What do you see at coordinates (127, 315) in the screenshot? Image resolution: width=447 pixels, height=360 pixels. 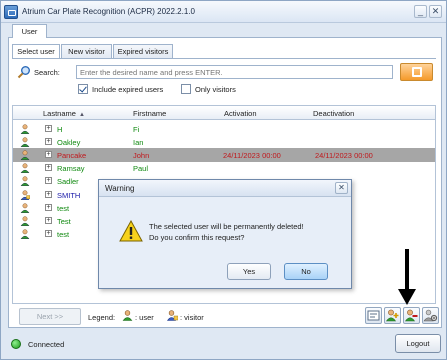 I see `user-legend-icon` at bounding box center [127, 315].